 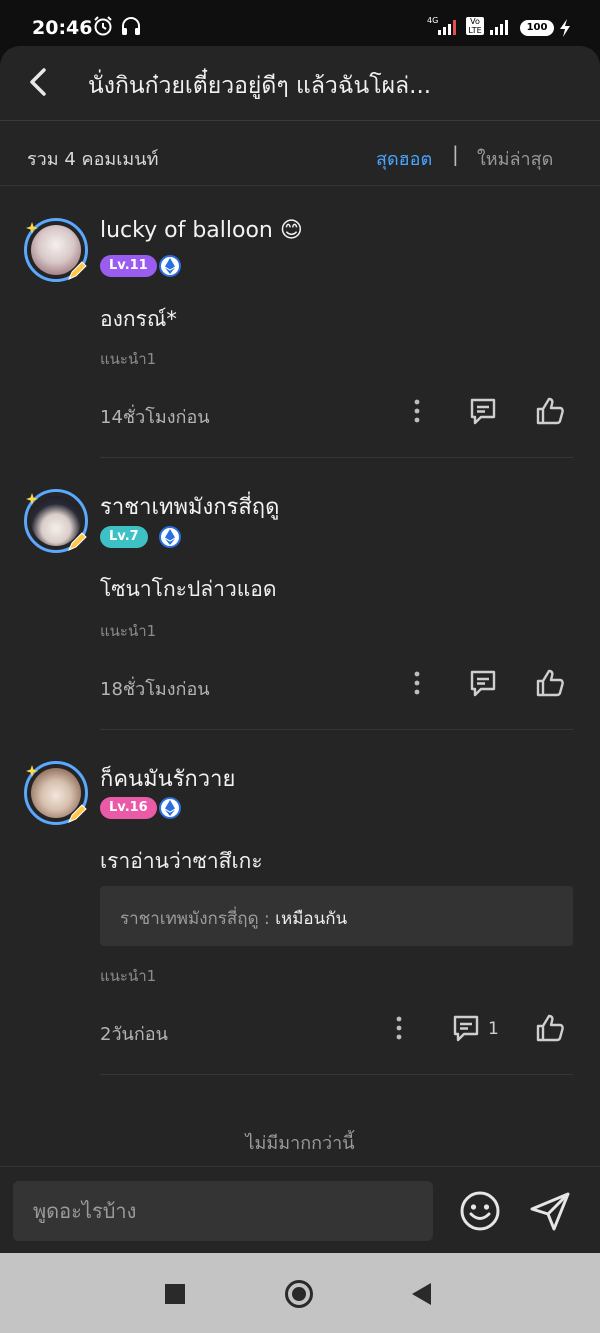 I want to click on comment-username: lucky of balloon 😊, so click(x=201, y=230).